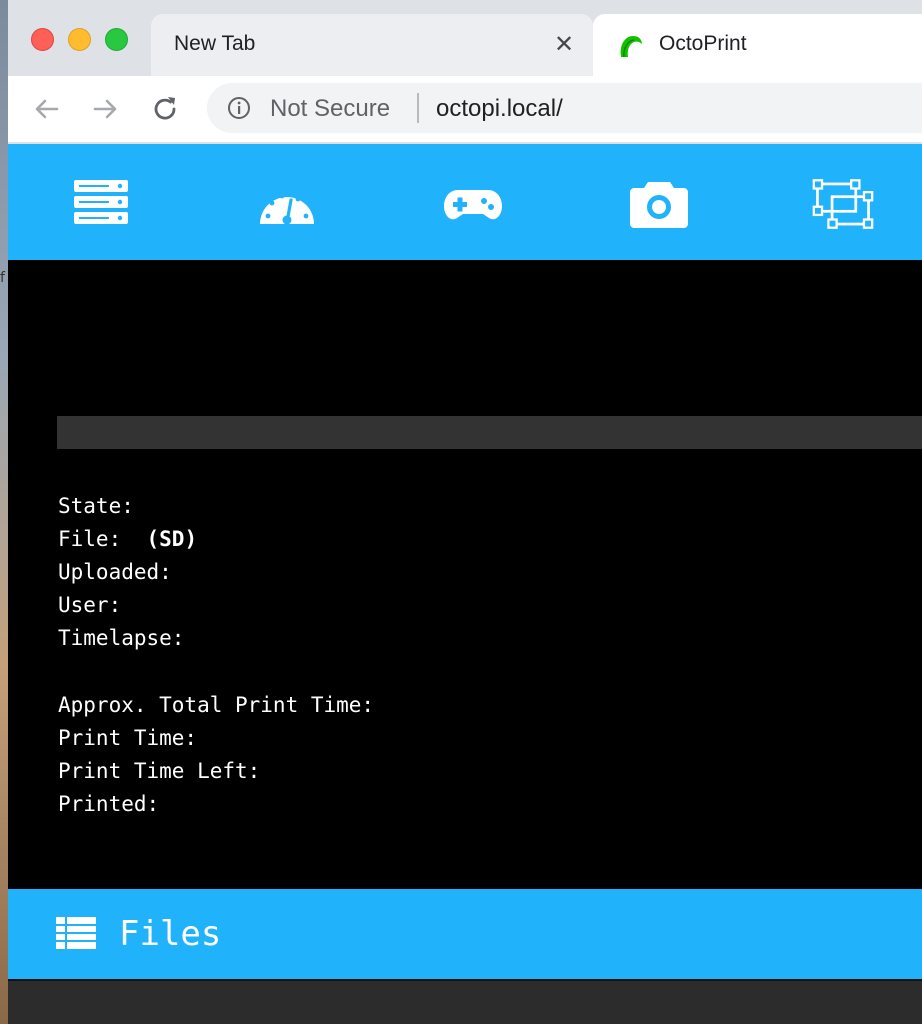 The height and width of the screenshot is (1024, 922). Describe the element at coordinates (703, 43) in the screenshot. I see `tab-title: OctoPrint` at that location.